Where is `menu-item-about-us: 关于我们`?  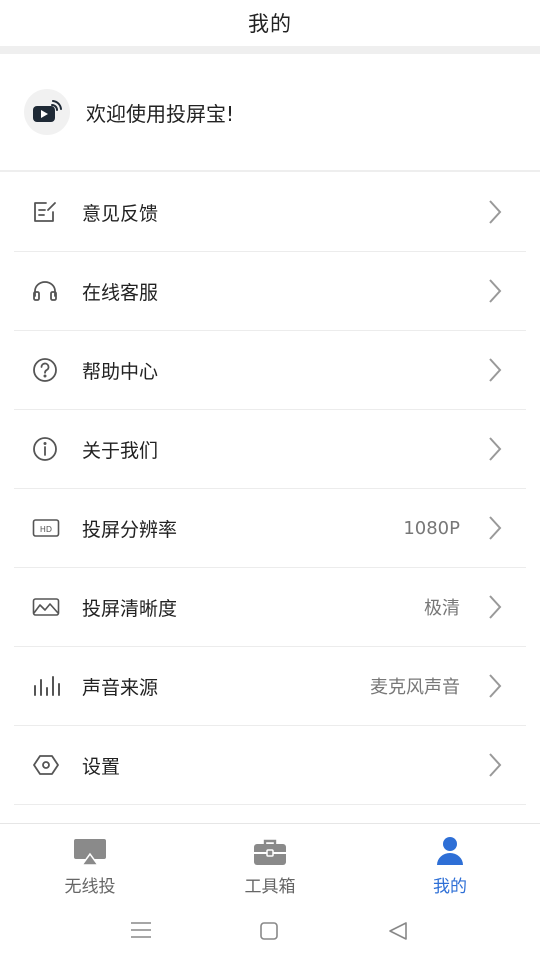
menu-item-about-us: 关于我们 is located at coordinates (270, 449).